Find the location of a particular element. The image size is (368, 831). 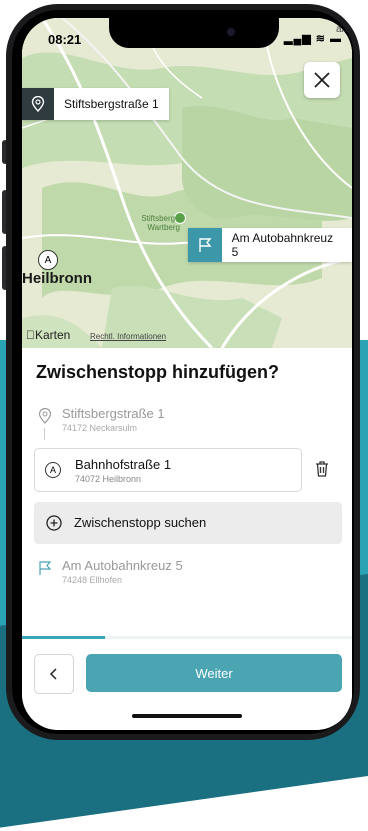

delete-stop-button is located at coordinates (322, 471).